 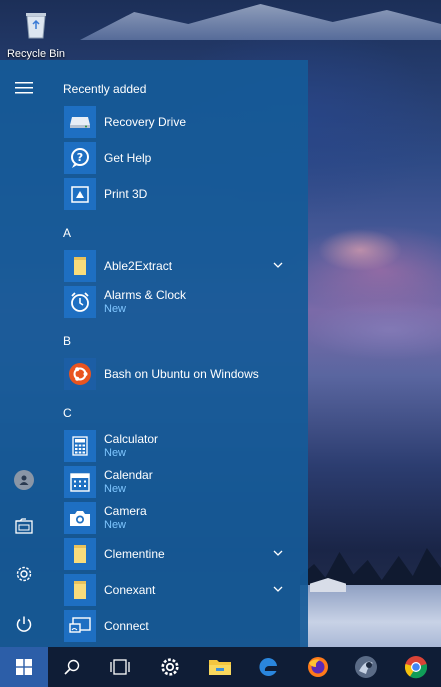 I want to click on firefox-button, so click(x=318, y=667).